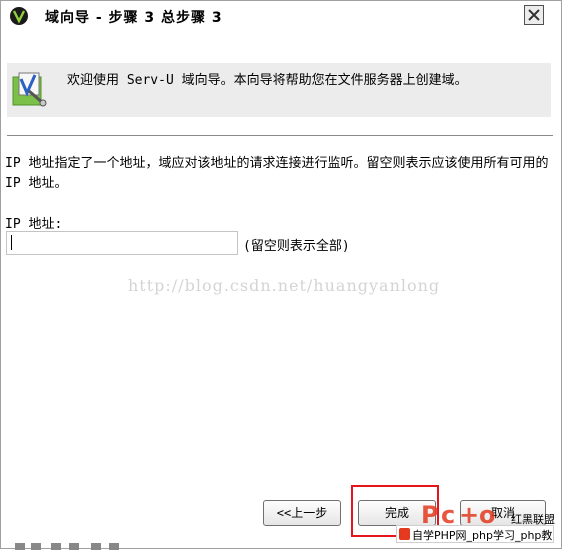 The height and width of the screenshot is (550, 562). I want to click on ip-address-input, so click(122, 243).